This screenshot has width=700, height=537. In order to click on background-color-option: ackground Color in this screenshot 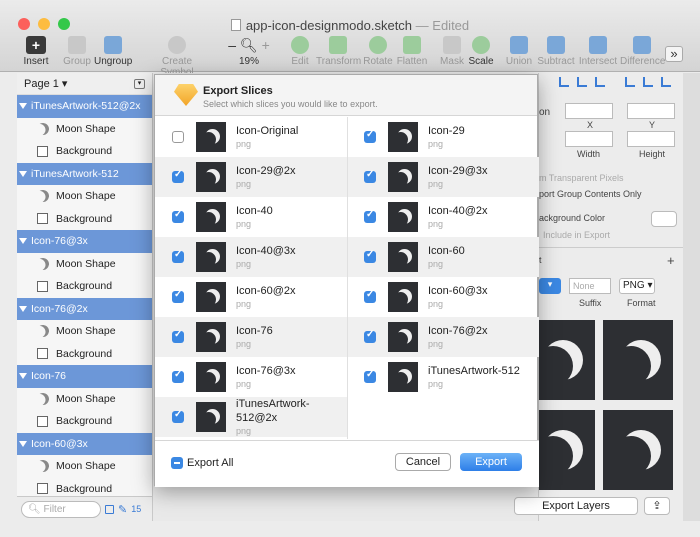, I will do `click(572, 218)`.